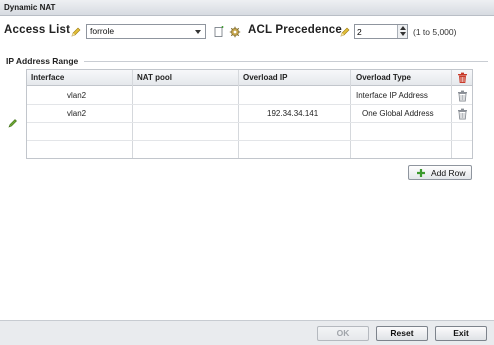  I want to click on acl-precedence-input, so click(377, 31).